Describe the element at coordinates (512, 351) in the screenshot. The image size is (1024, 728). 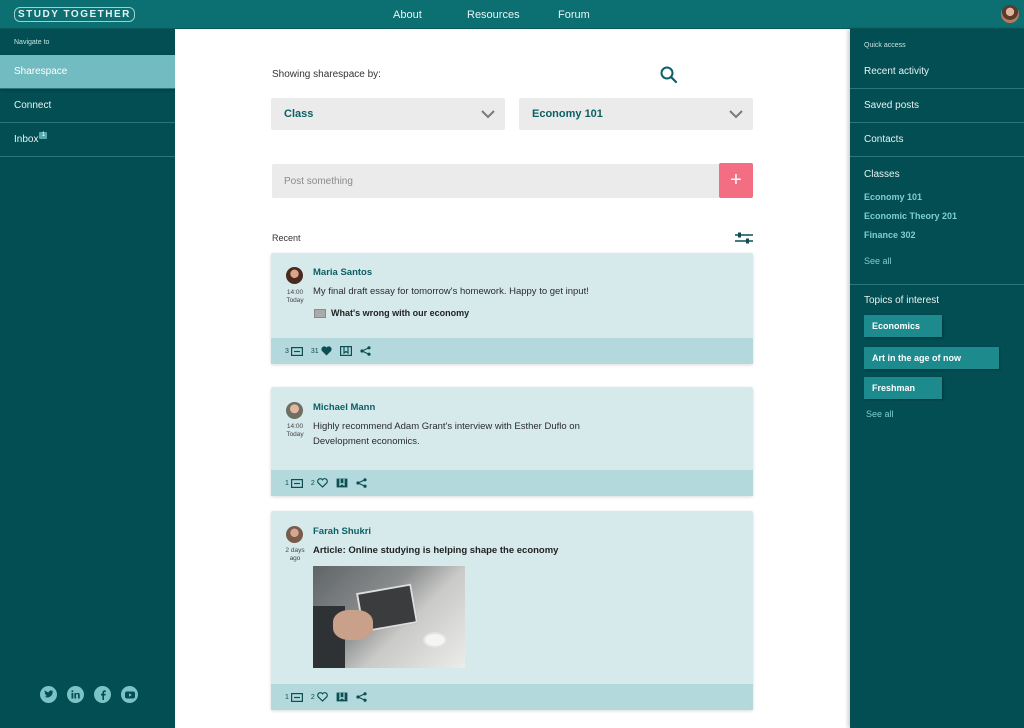
I see `post-actions: 3 31` at that location.